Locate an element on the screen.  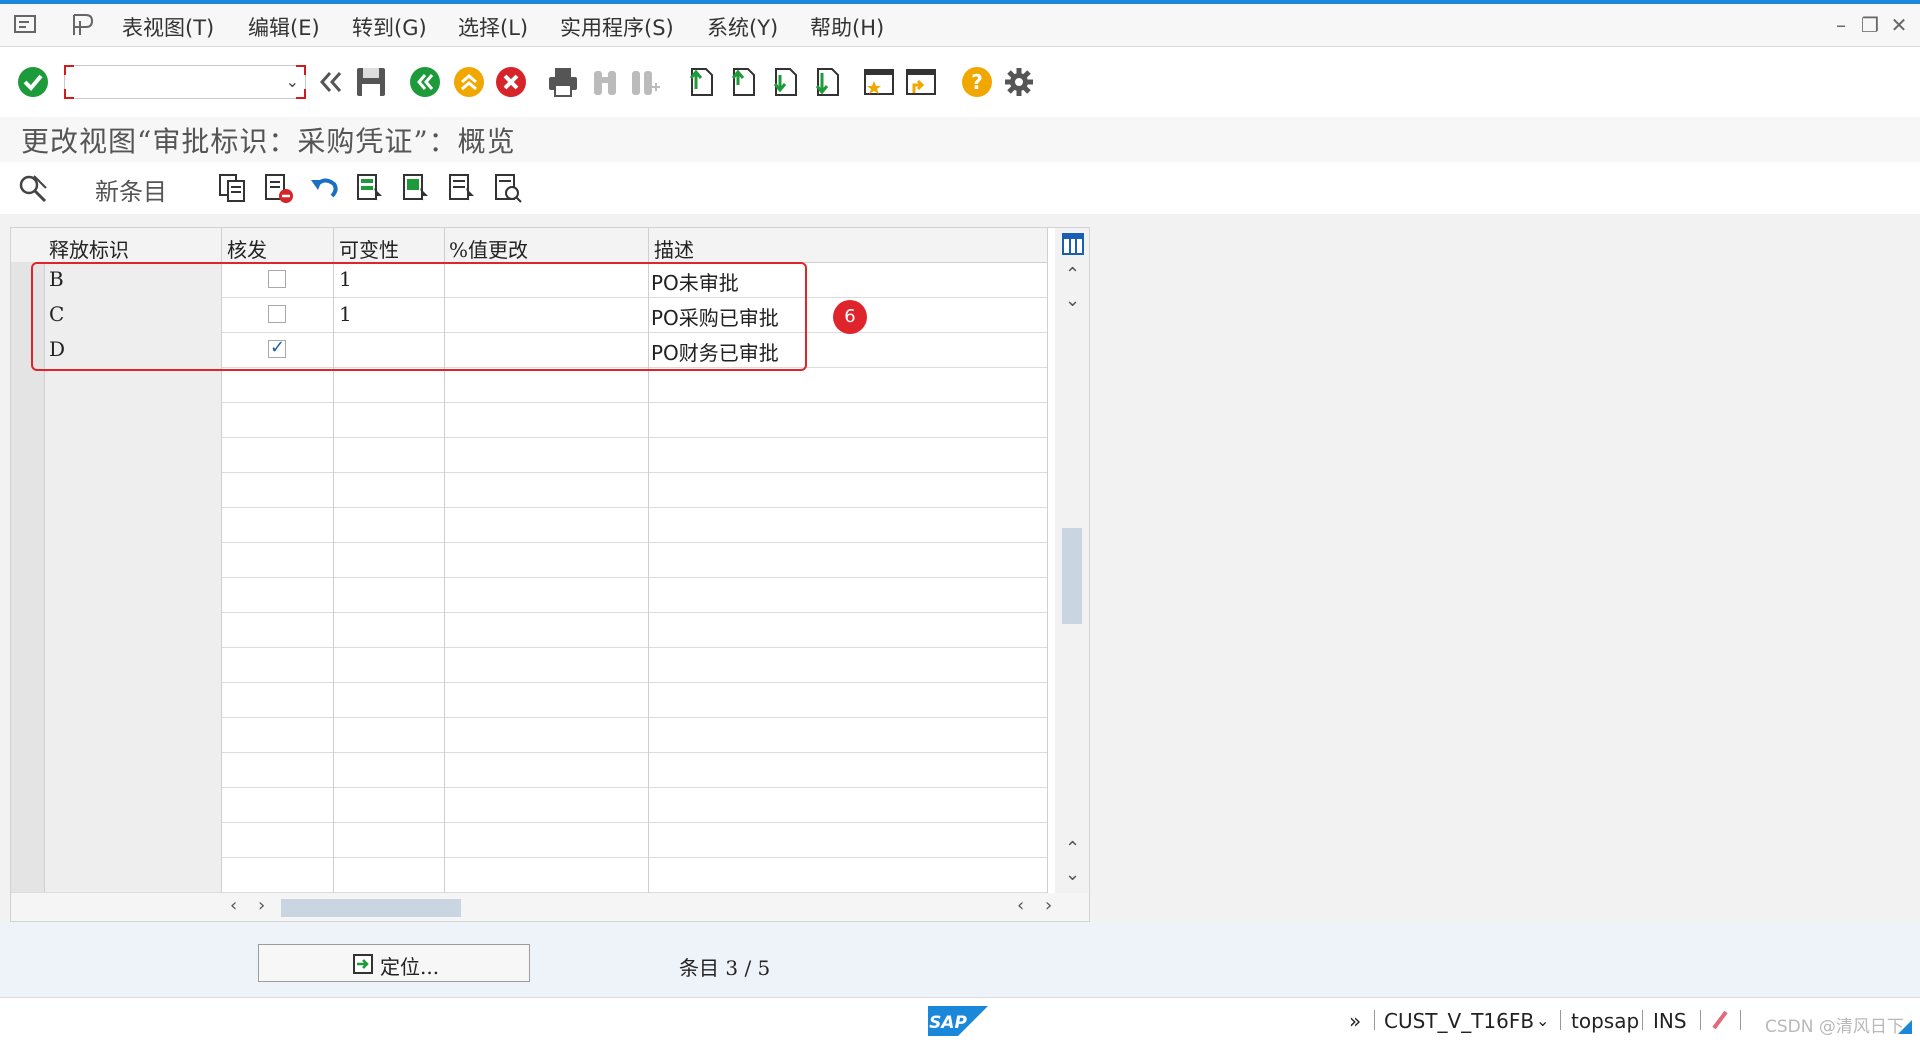
menu-table-view: 表视图(T) is located at coordinates (168, 27).